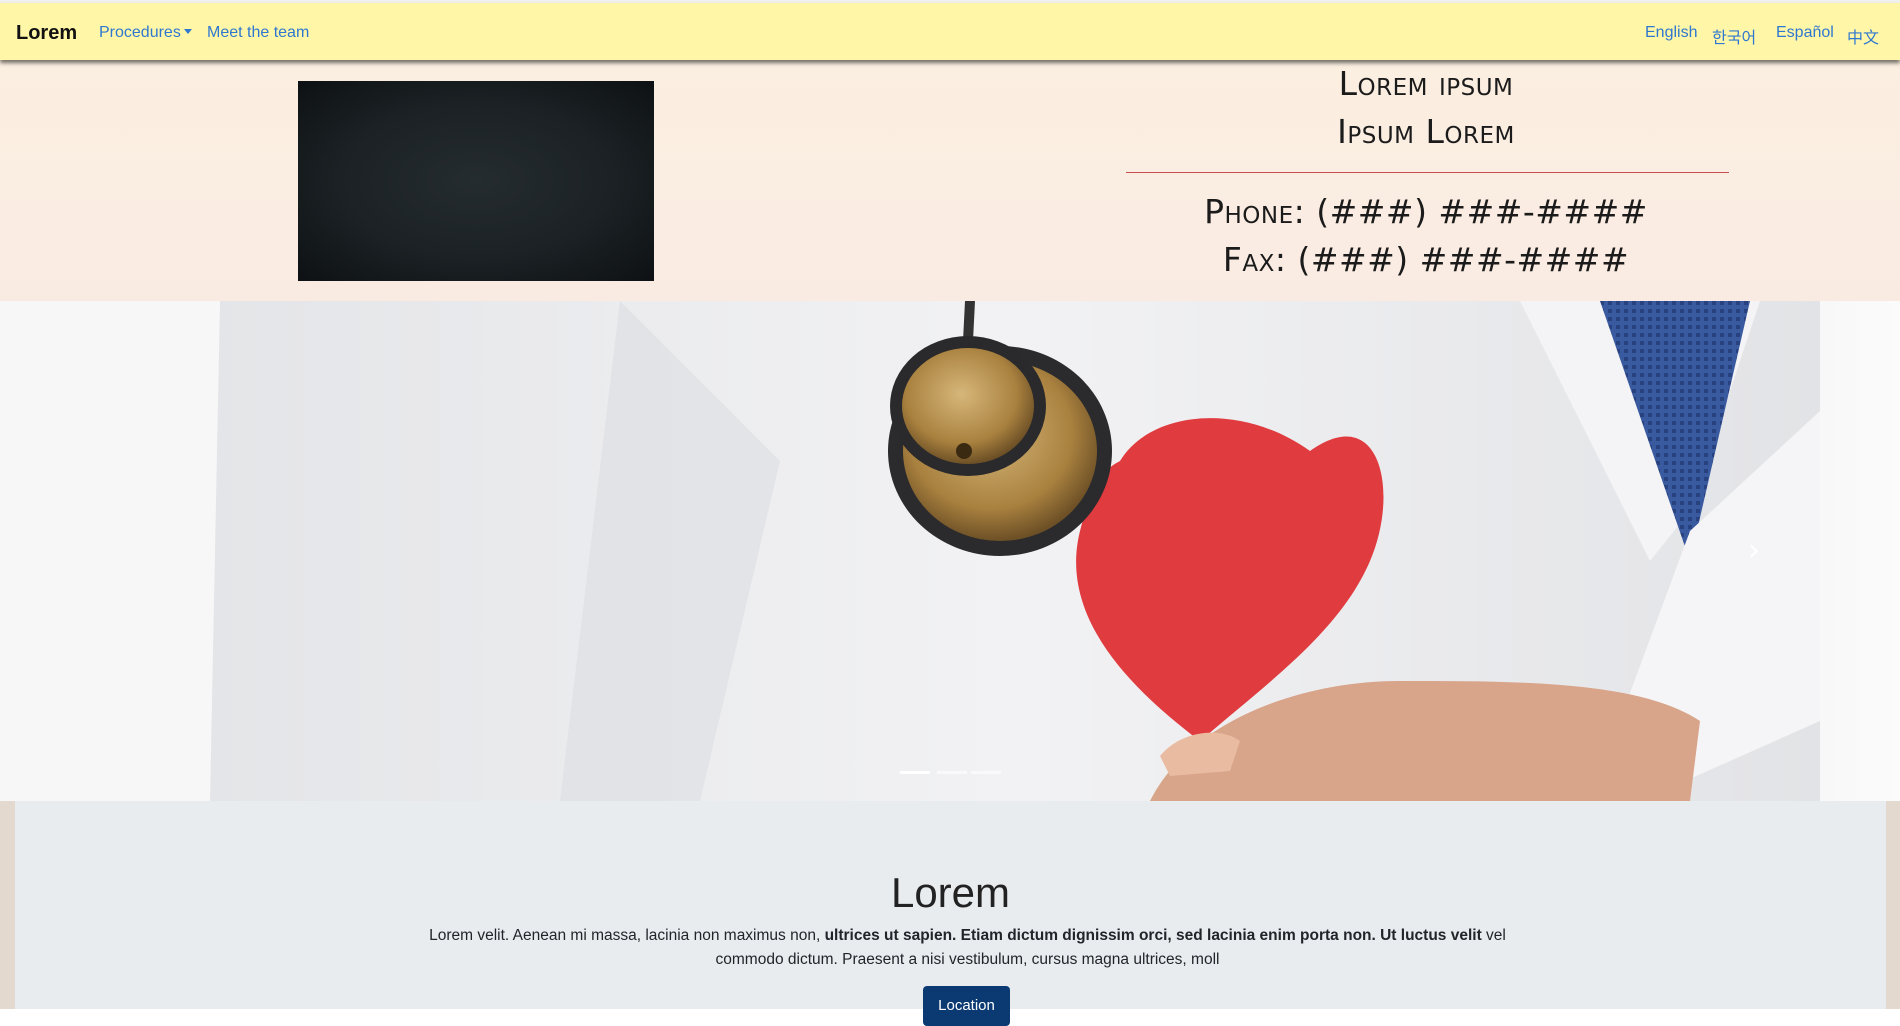 This screenshot has height=1026, width=1900. I want to click on practice-subtitle: Ipsum Lorem, so click(1426, 131).